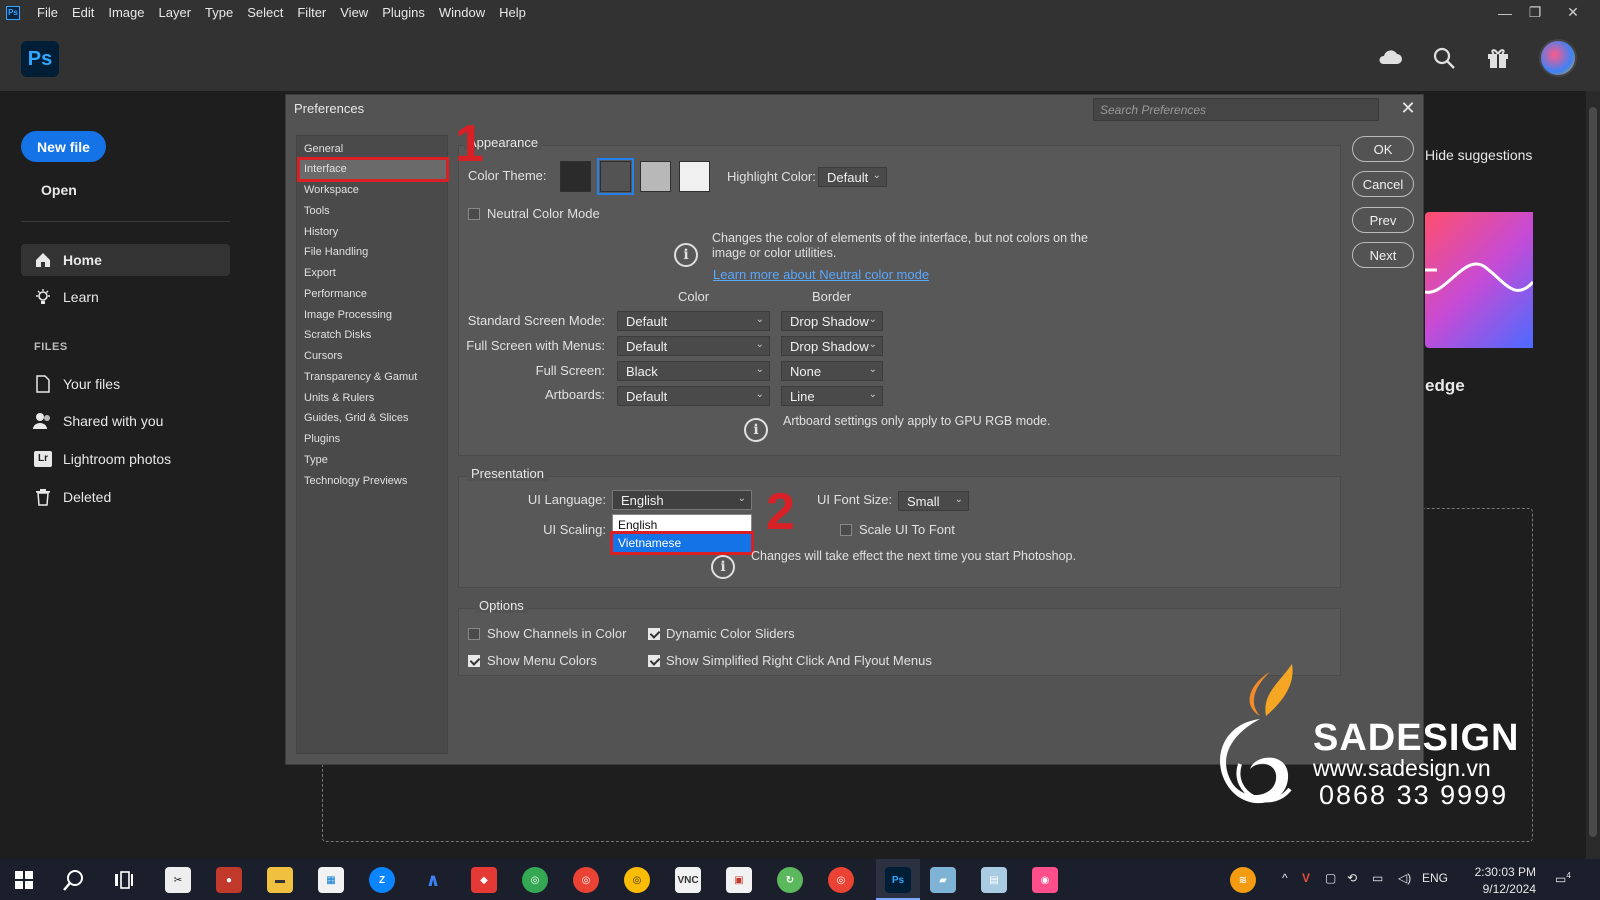 The height and width of the screenshot is (900, 1600). I want to click on category-workspace: Workspace, so click(373, 190).